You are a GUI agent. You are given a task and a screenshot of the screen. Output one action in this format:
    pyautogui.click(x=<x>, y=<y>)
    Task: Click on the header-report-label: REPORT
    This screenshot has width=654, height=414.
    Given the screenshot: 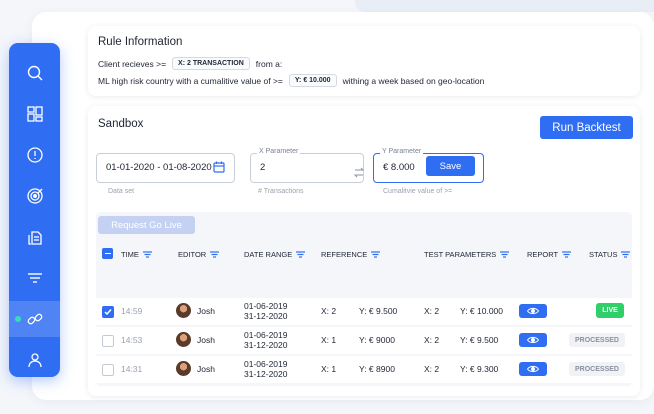 What is the action you would take?
    pyautogui.click(x=543, y=254)
    